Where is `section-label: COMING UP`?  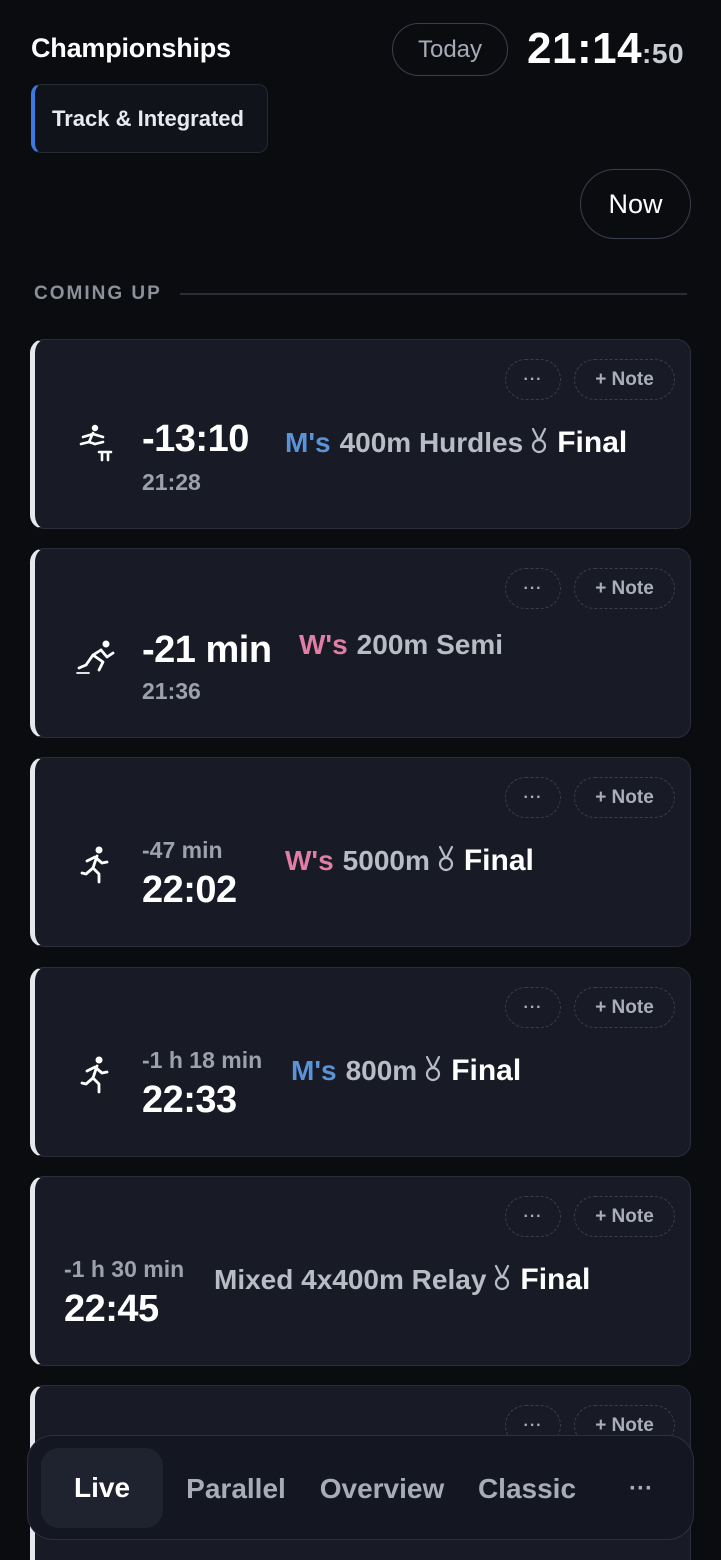
section-label: COMING UP is located at coordinates (98, 293).